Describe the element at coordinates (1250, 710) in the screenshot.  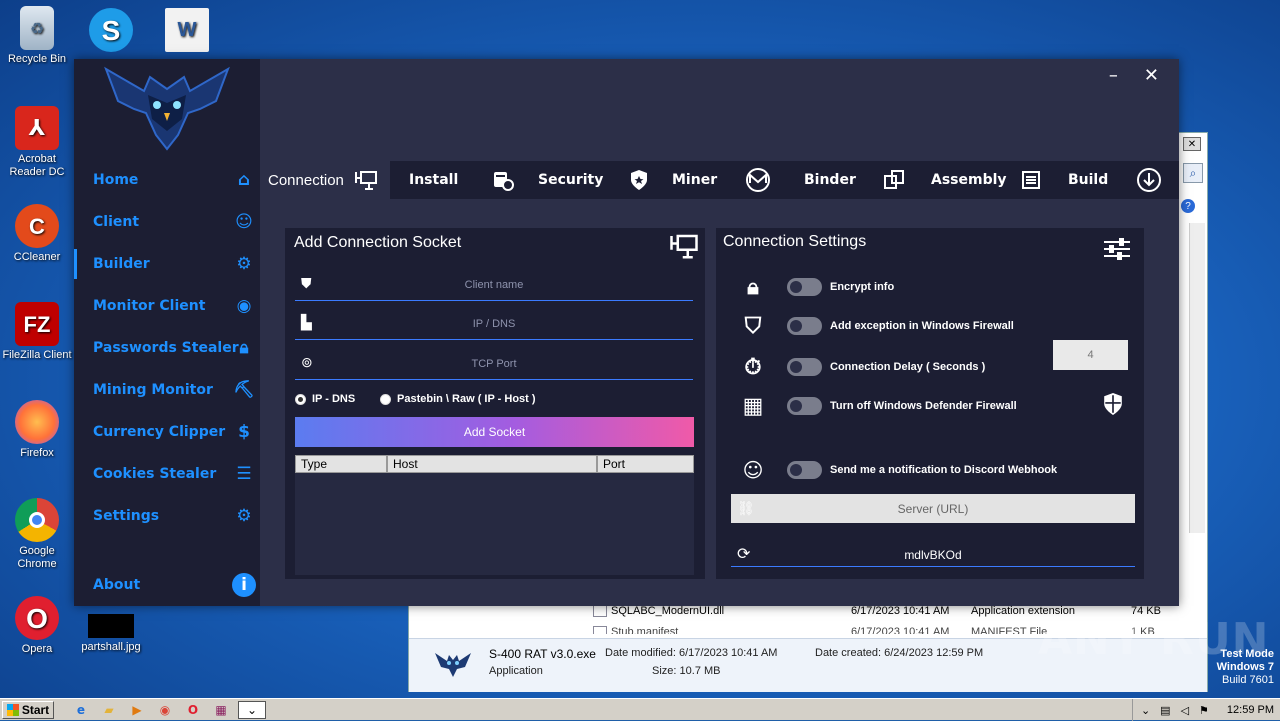
I see `clock: 12:59 PM` at that location.